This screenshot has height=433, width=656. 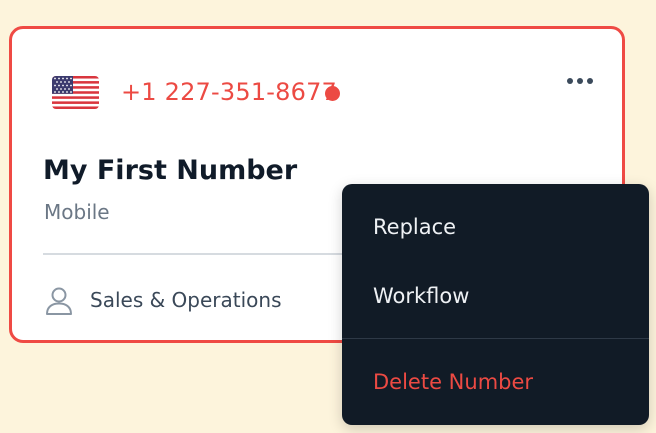 What do you see at coordinates (186, 300) in the screenshot?
I see `team-name: Sales & Operations` at bounding box center [186, 300].